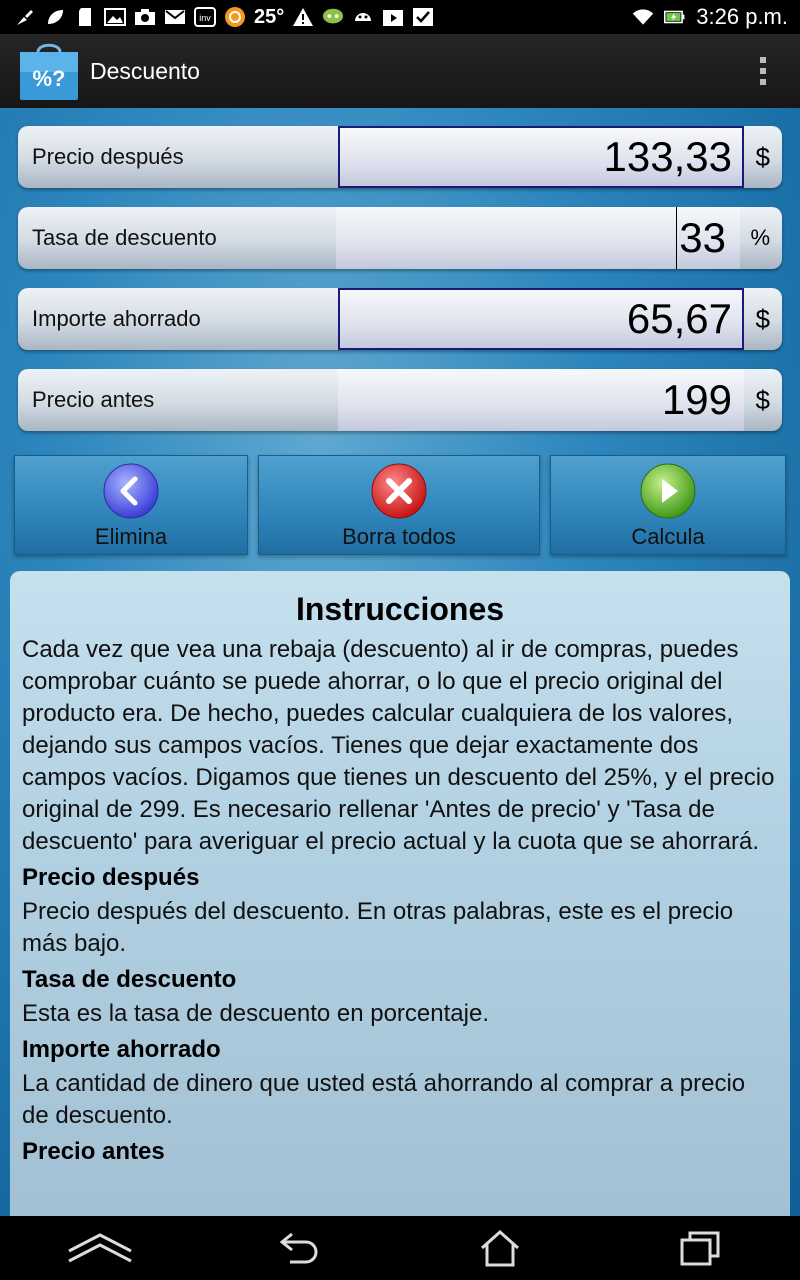  Describe the element at coordinates (400, 72) in the screenshot. I see `action-bar: %? Descuento` at that location.